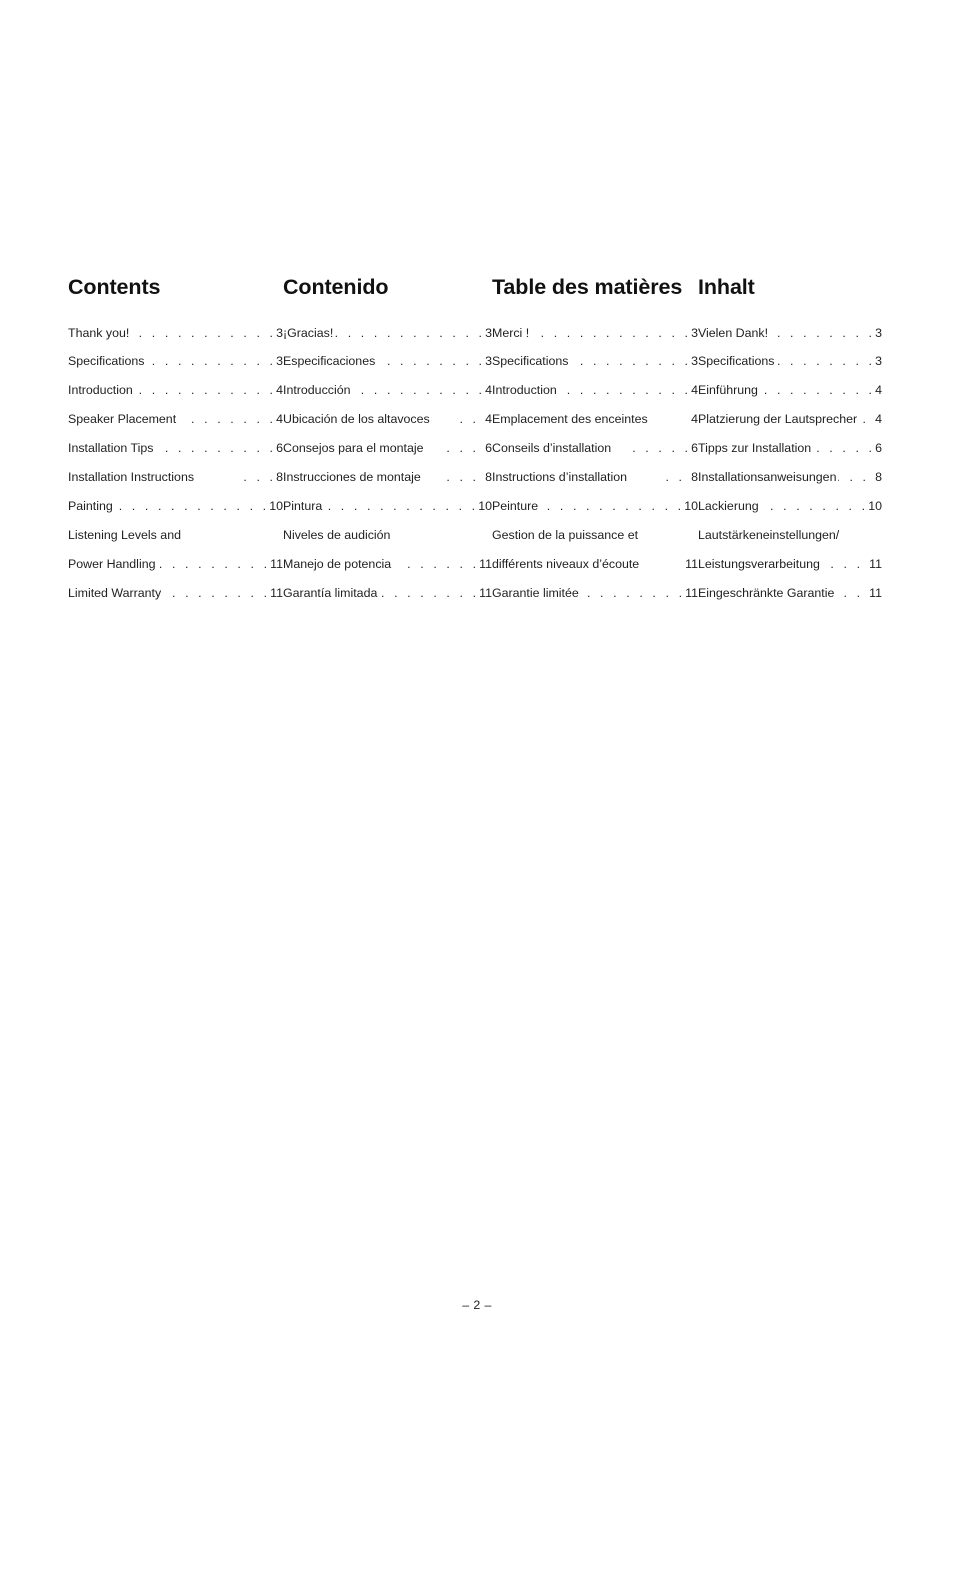 The width and height of the screenshot is (954, 1572). I want to click on toc-entry-label: Tipps zur Installation, so click(755, 448).